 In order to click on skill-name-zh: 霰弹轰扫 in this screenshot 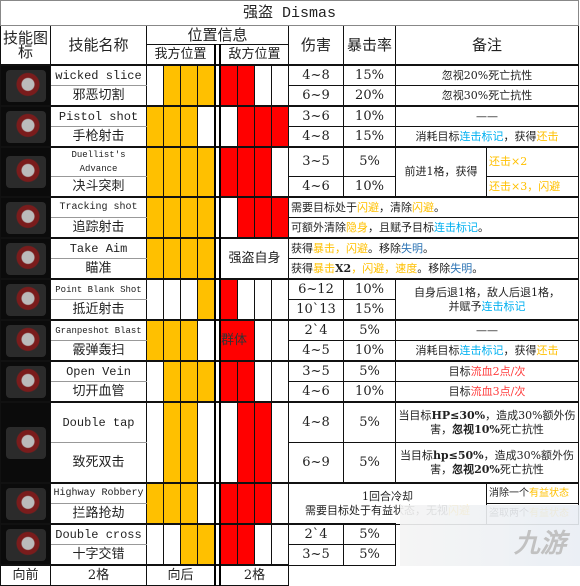, I will do `click(98, 351)`.